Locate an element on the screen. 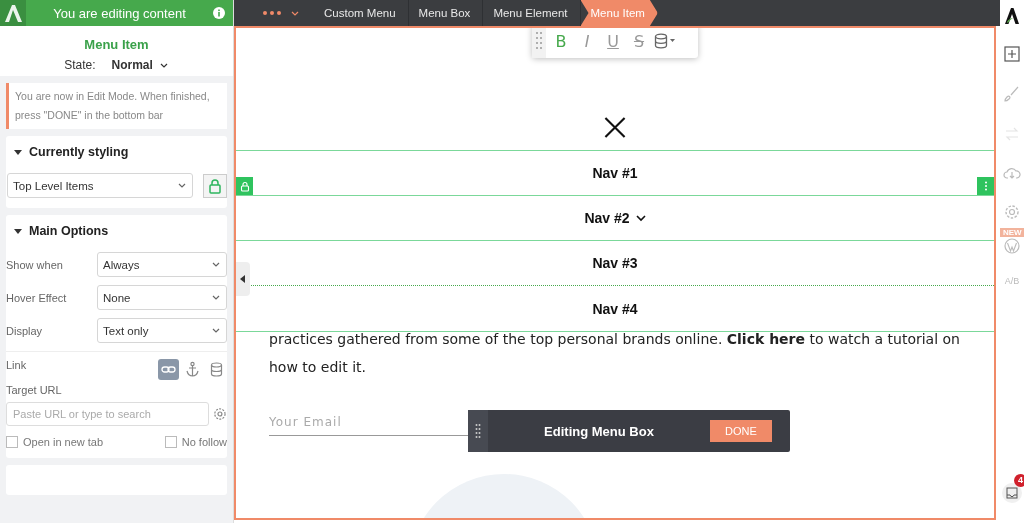  nav-item: Nav #2 is located at coordinates (615, 218).